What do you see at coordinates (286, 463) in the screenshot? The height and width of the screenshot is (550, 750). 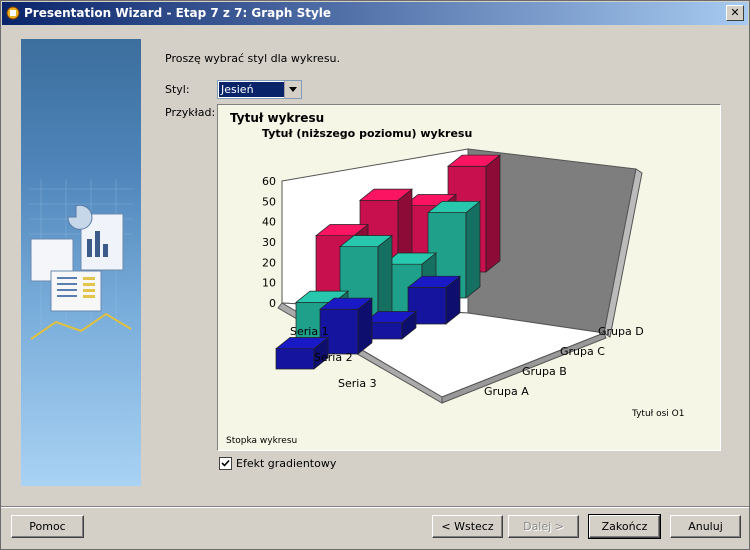 I see `gradient-checkbox-label: Efekt gradientowy` at bounding box center [286, 463].